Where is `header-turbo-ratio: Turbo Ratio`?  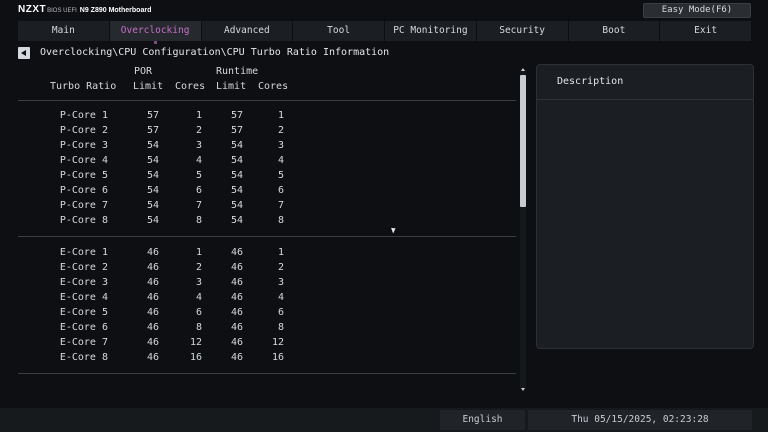 header-turbo-ratio: Turbo Ratio is located at coordinates (83, 86).